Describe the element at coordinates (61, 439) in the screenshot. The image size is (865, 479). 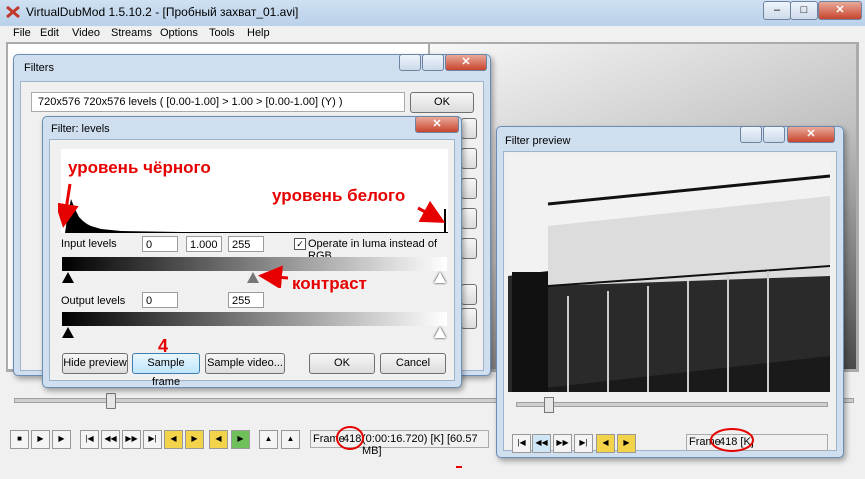
I see `play-output-icon: ▶` at that location.